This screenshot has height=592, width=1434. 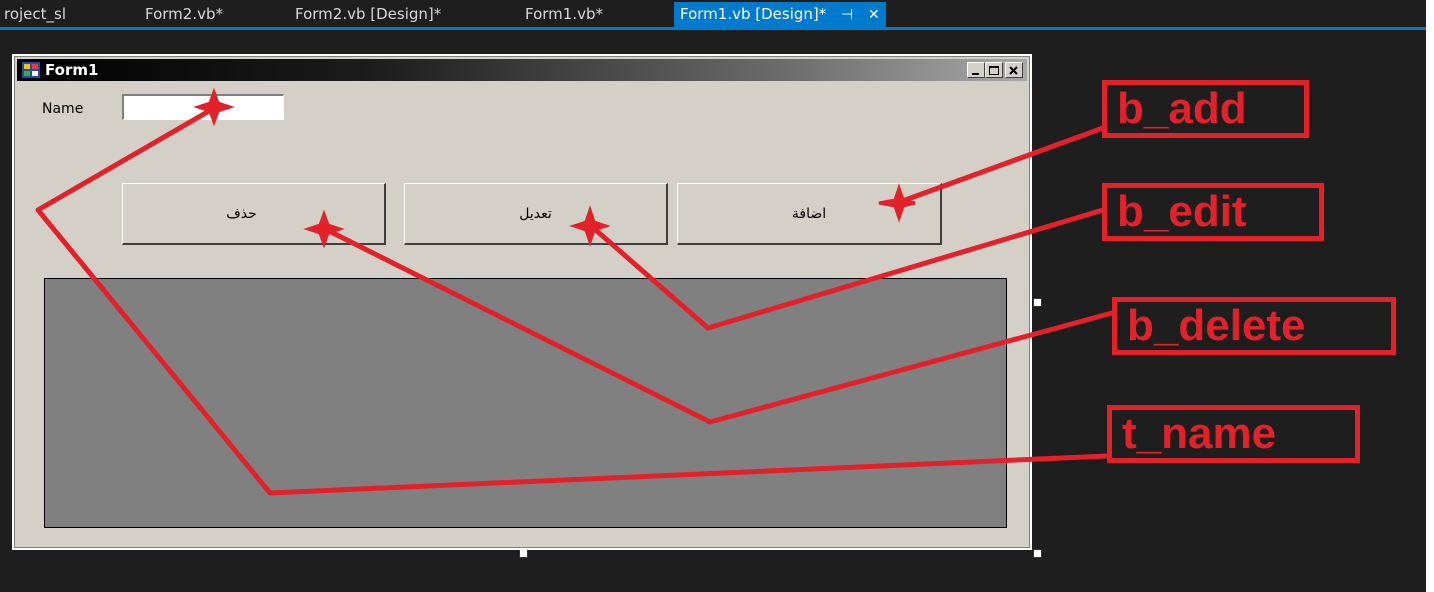 What do you see at coordinates (203, 107) in the screenshot?
I see `name-textbox` at bounding box center [203, 107].